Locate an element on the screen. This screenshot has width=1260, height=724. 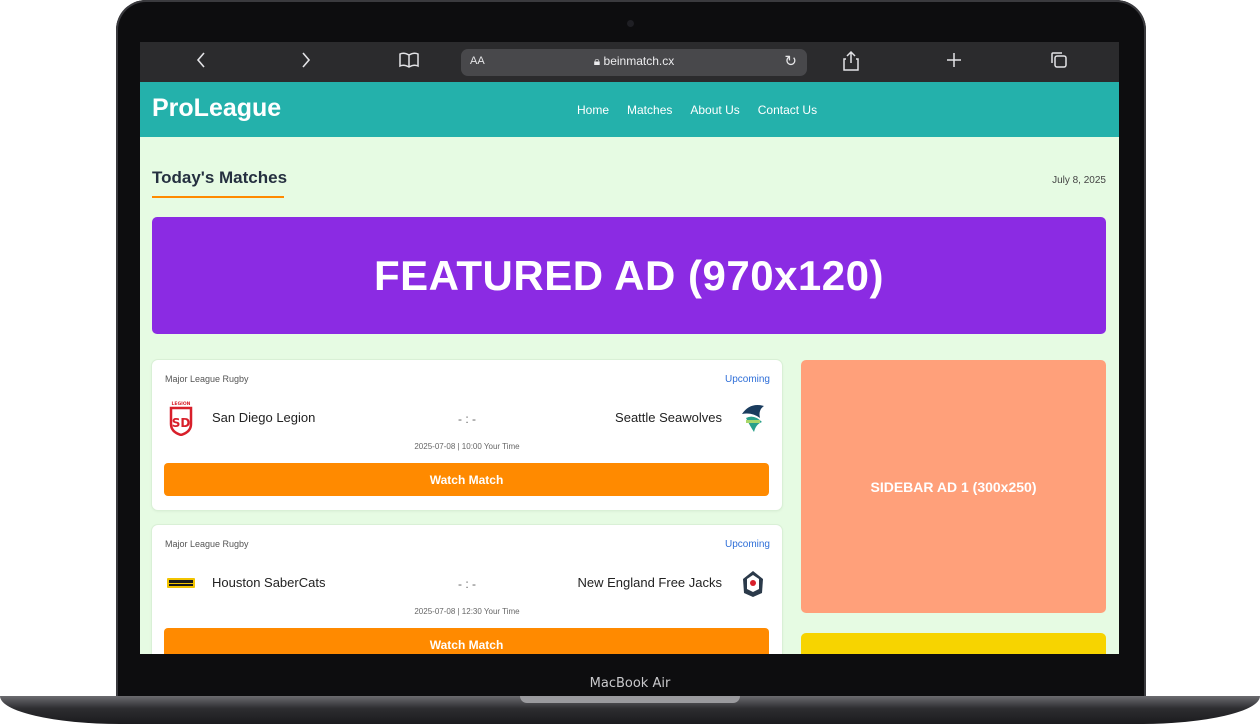
main-nav: Home Matches About Us Contact Us is located at coordinates (697, 110).